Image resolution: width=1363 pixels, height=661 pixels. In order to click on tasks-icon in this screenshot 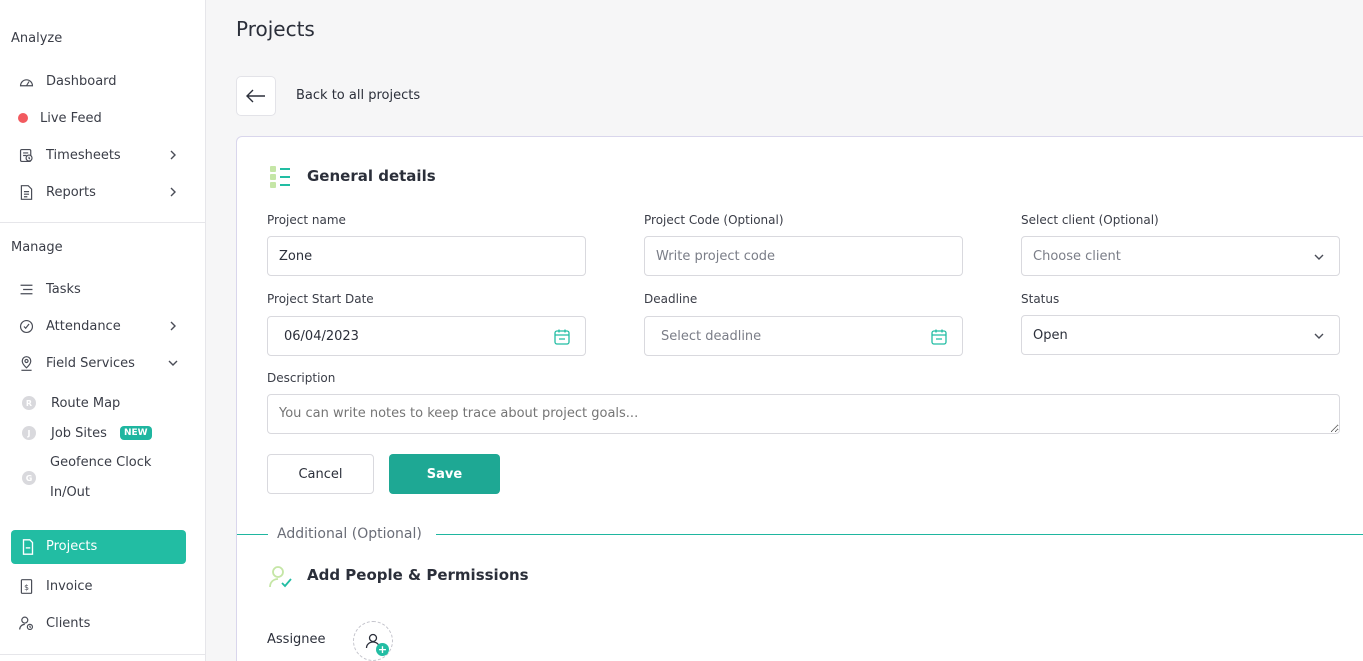, I will do `click(26, 289)`.